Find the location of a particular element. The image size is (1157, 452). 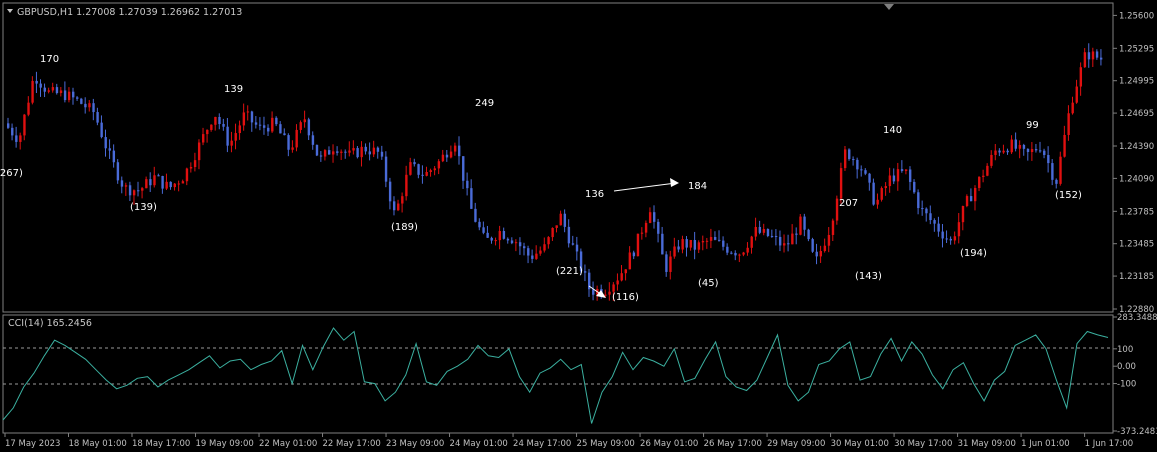

price-tick-label: 1.24090 is located at coordinates (1136, 179).